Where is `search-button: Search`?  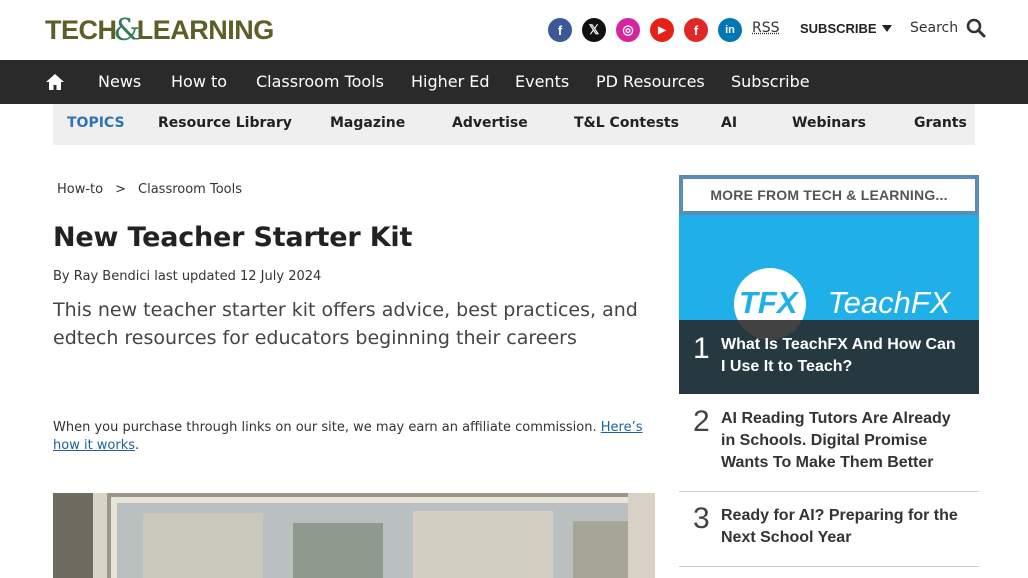 search-button: Search is located at coordinates (948, 28).